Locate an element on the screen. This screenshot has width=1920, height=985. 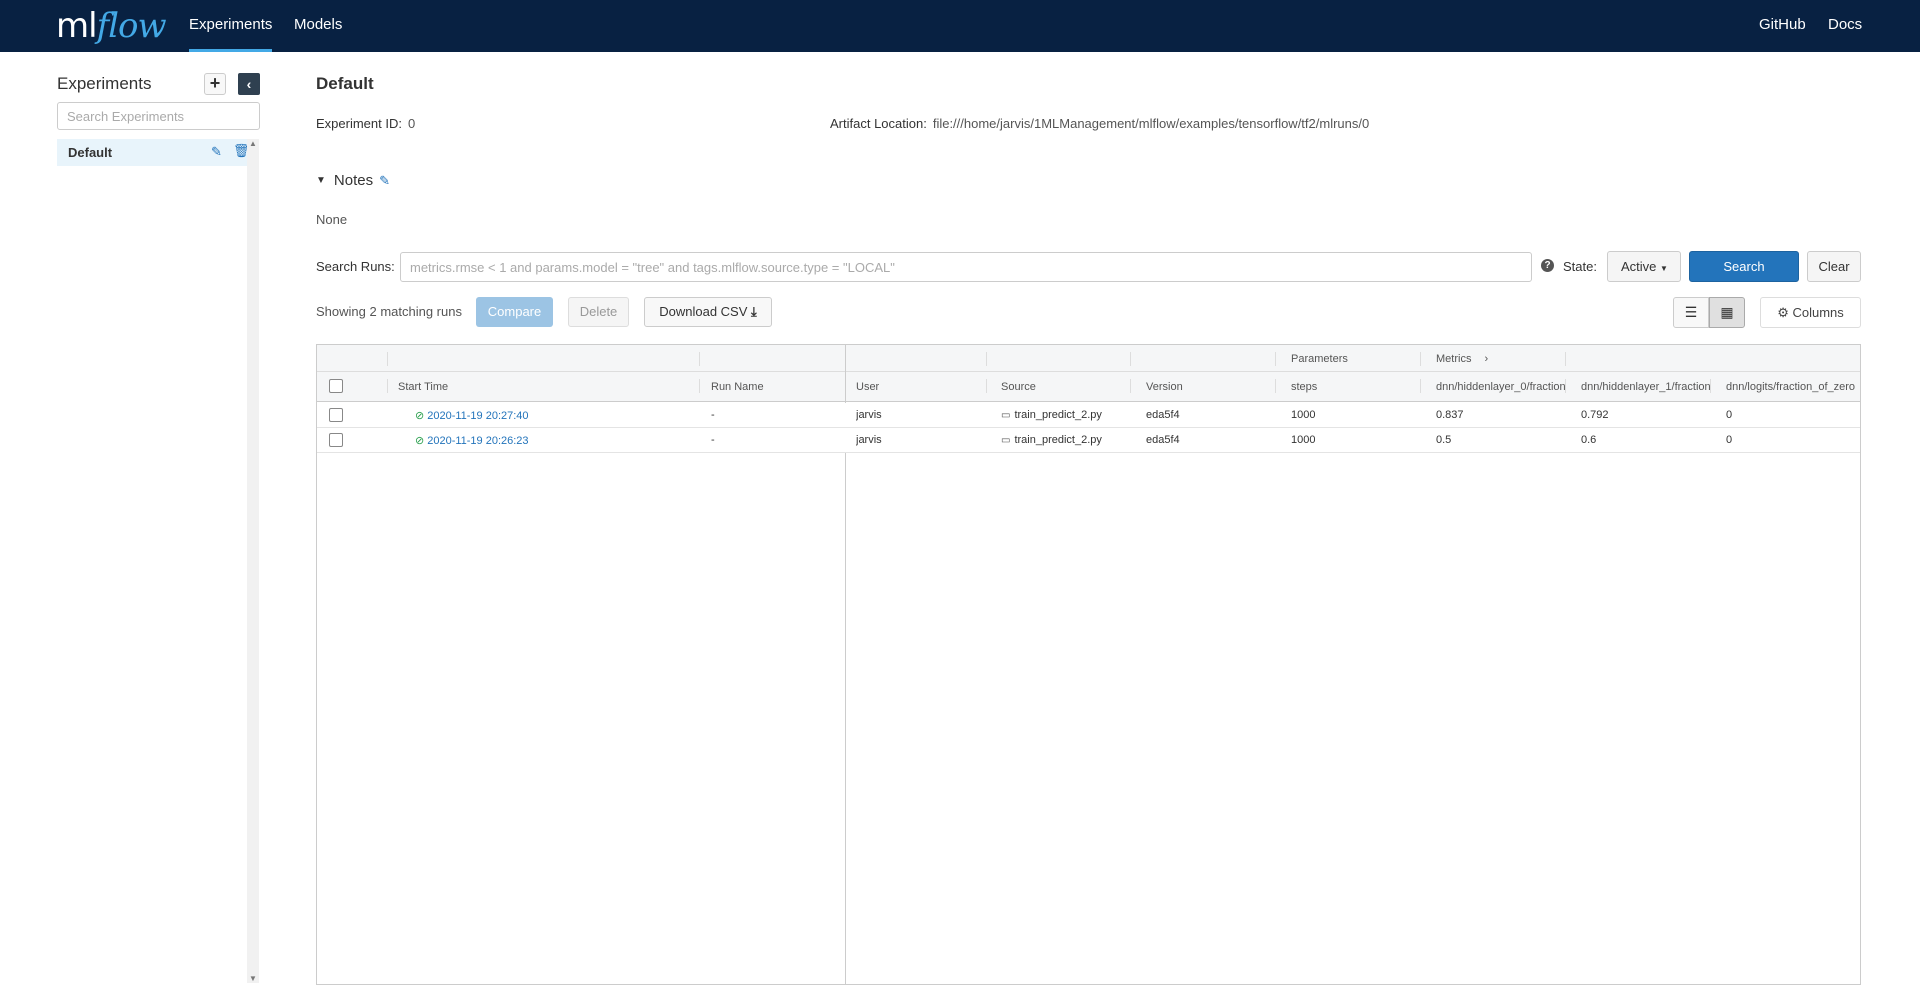
state-dropdown: Active ▼ is located at coordinates (1644, 266).